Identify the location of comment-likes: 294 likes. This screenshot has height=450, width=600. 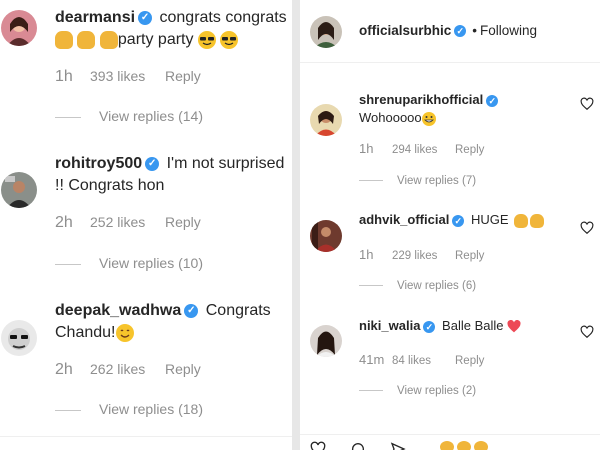
(423, 150).